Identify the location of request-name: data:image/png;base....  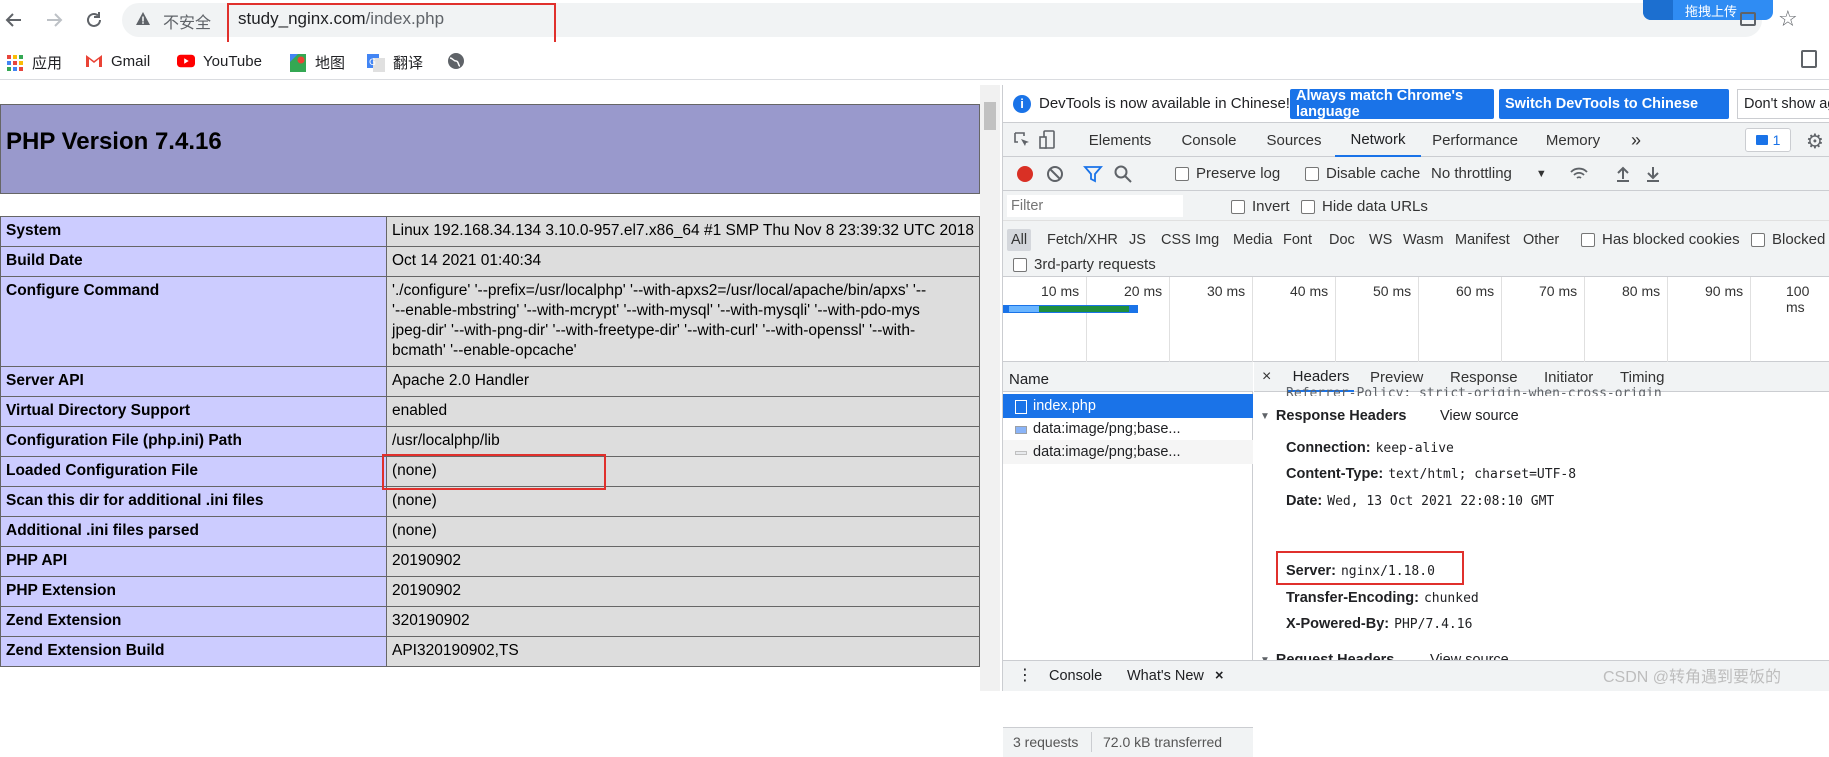
(1107, 429).